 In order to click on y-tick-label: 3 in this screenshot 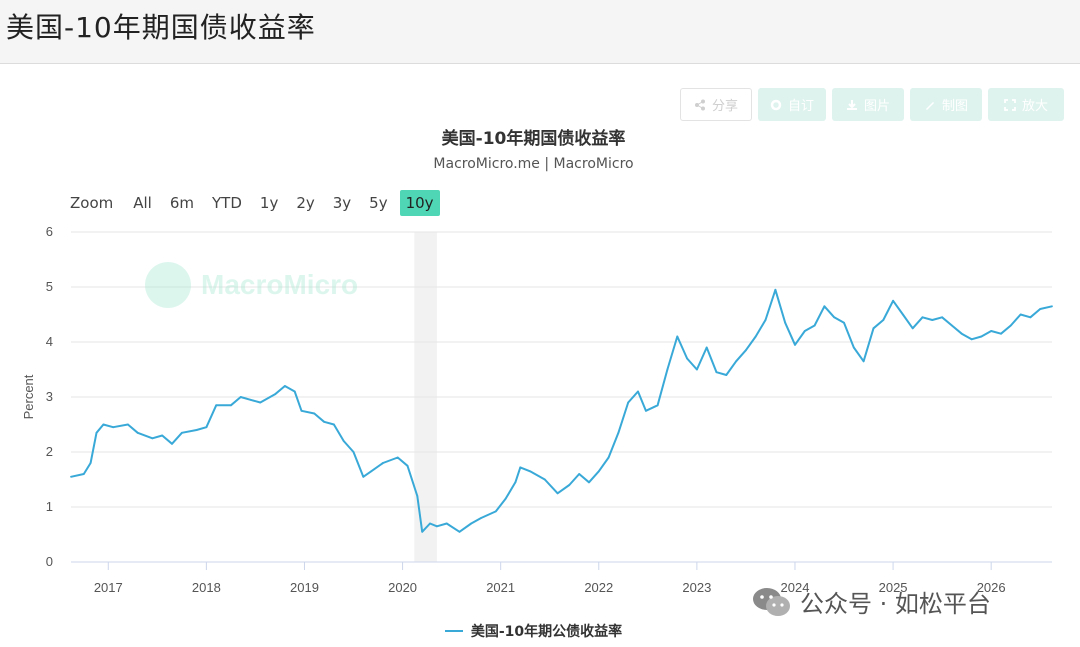, I will do `click(49, 396)`.